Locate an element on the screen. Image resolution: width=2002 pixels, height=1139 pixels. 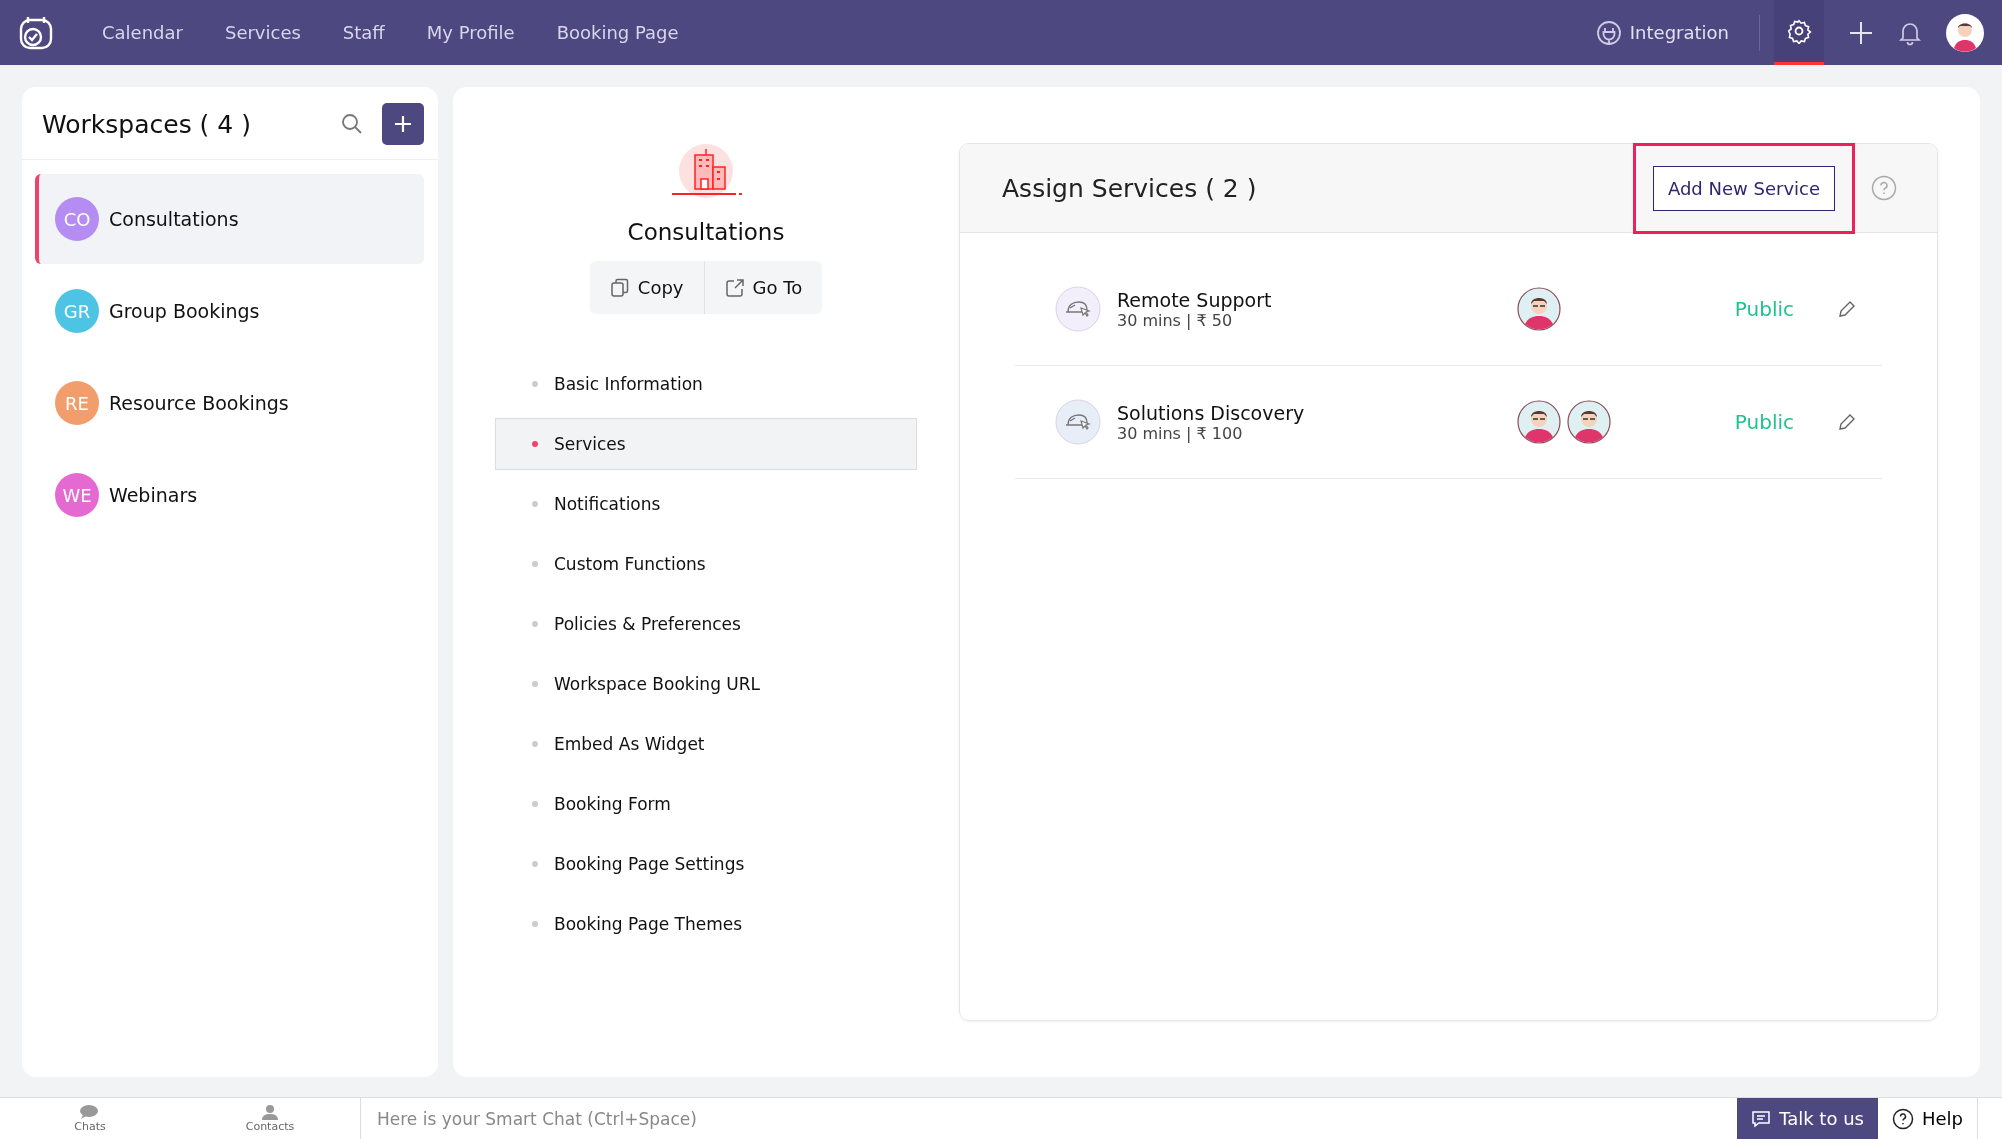
copy-icon is located at coordinates (619, 287).